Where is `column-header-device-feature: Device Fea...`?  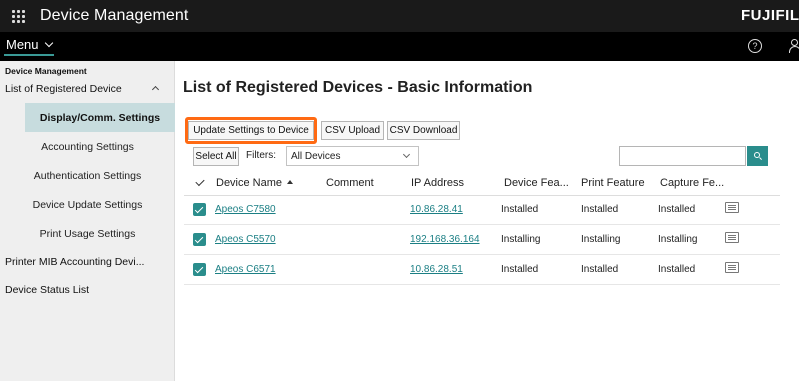
column-header-device-feature: Device Fea... is located at coordinates (536, 183).